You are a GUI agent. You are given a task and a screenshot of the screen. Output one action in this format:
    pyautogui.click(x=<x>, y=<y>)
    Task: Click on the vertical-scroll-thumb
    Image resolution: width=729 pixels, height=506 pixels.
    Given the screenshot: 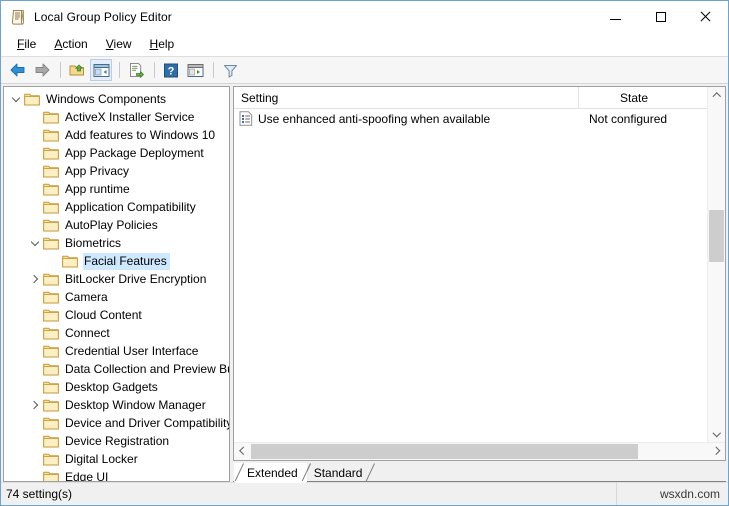 What is the action you would take?
    pyautogui.click(x=716, y=236)
    